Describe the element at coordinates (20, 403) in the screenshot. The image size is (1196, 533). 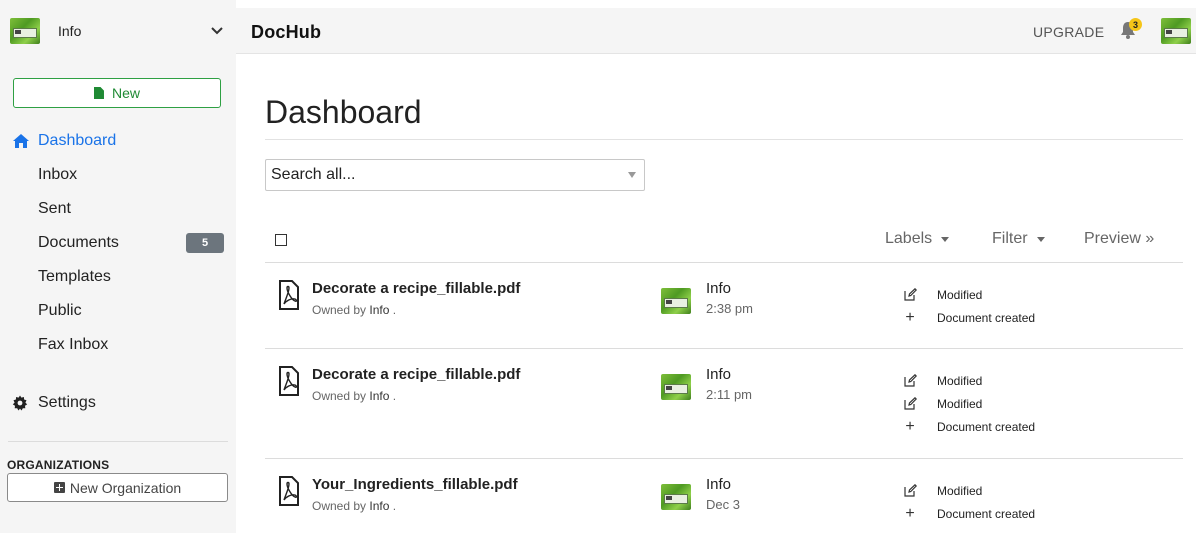
I see `gear-icon` at that location.